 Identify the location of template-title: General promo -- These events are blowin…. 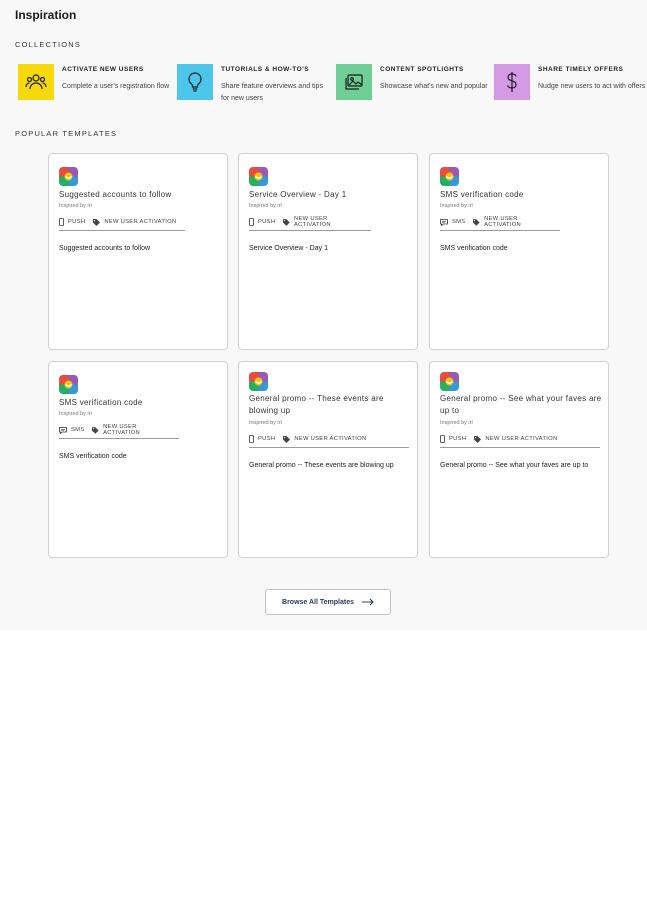
(316, 404).